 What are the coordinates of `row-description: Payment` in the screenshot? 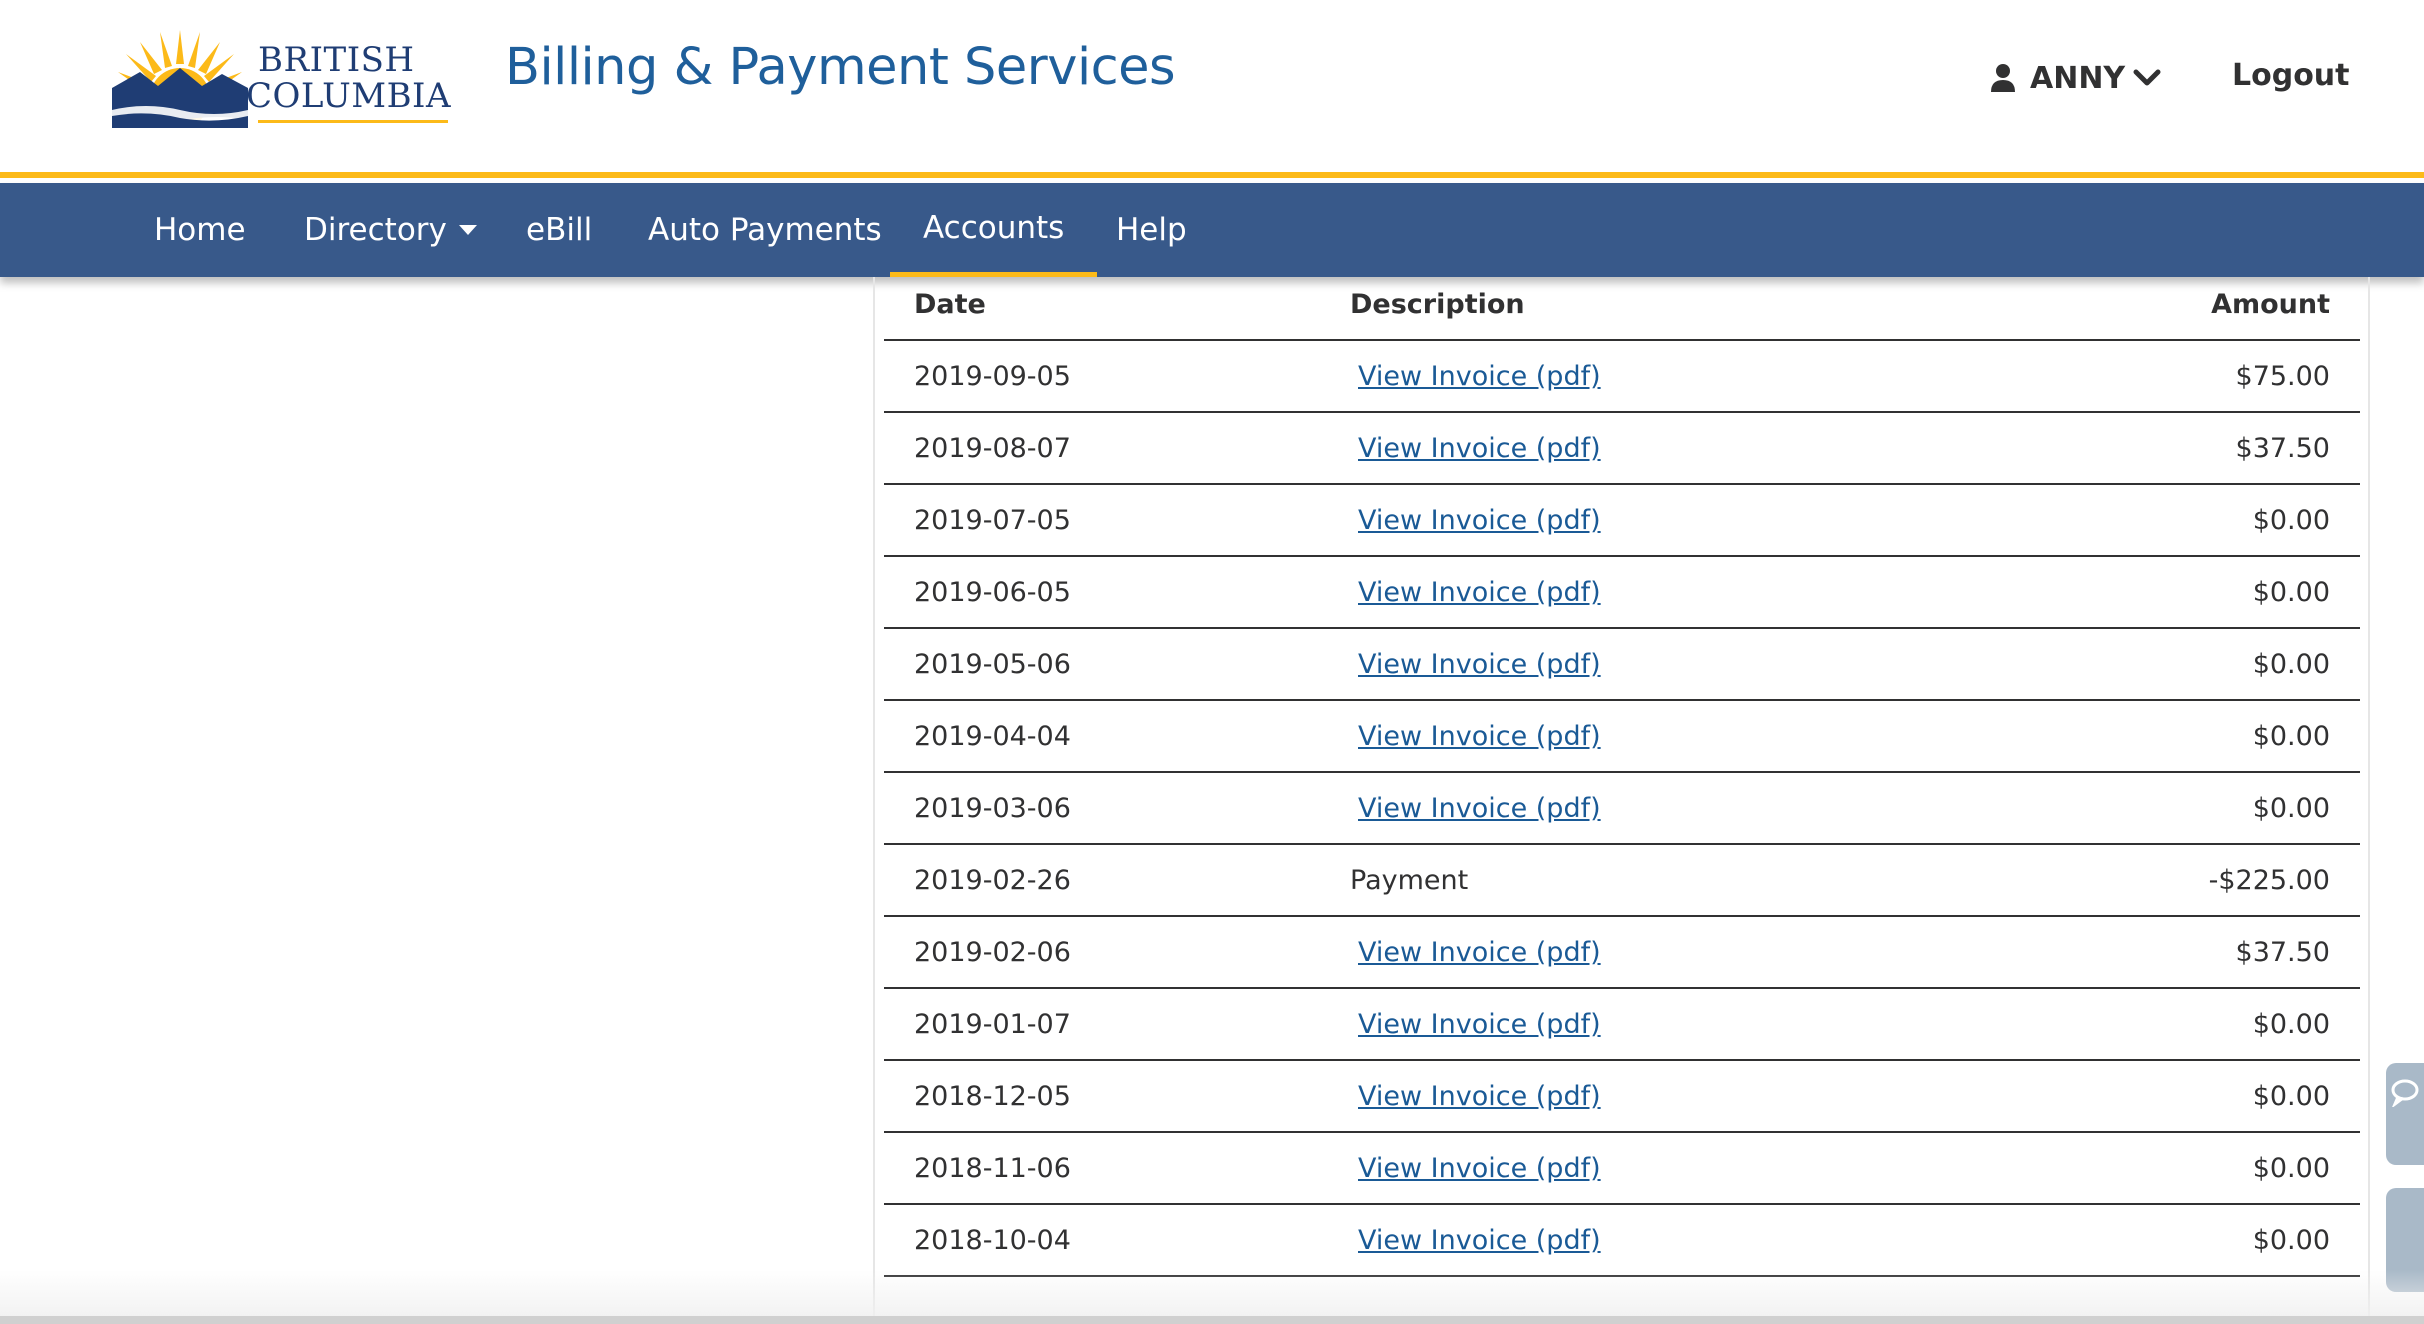 It's located at (1409, 880).